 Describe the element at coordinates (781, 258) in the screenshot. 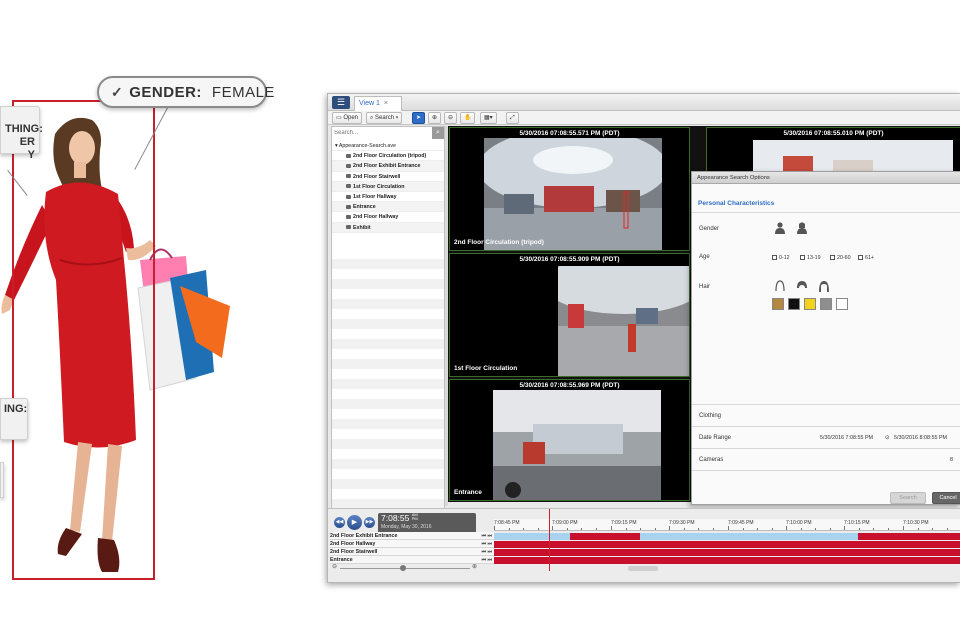

I see `age-option: 0-12` at that location.